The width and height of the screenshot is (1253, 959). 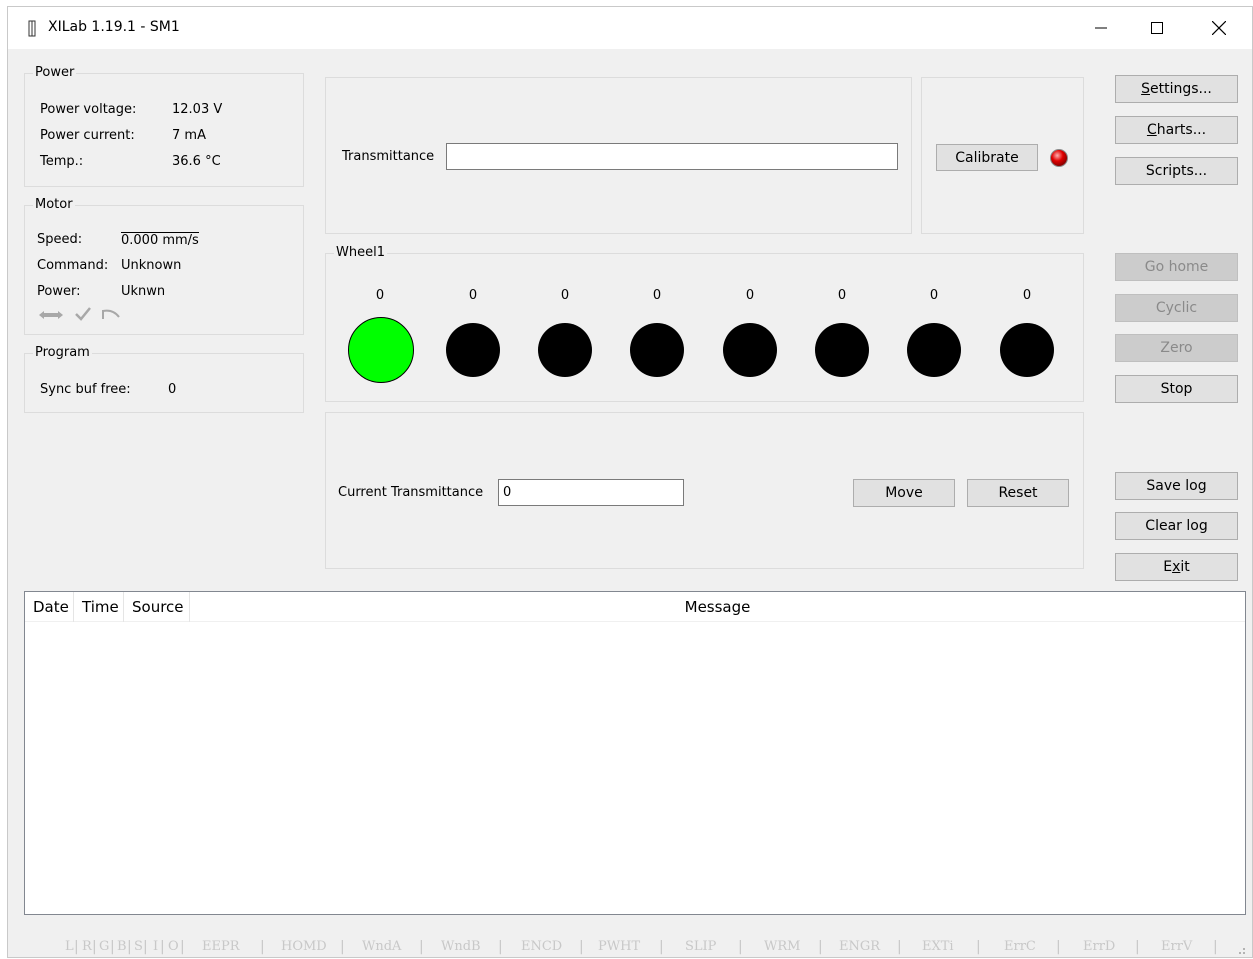 What do you see at coordinates (1059, 158) in the screenshot?
I see `calibration-status-led` at bounding box center [1059, 158].